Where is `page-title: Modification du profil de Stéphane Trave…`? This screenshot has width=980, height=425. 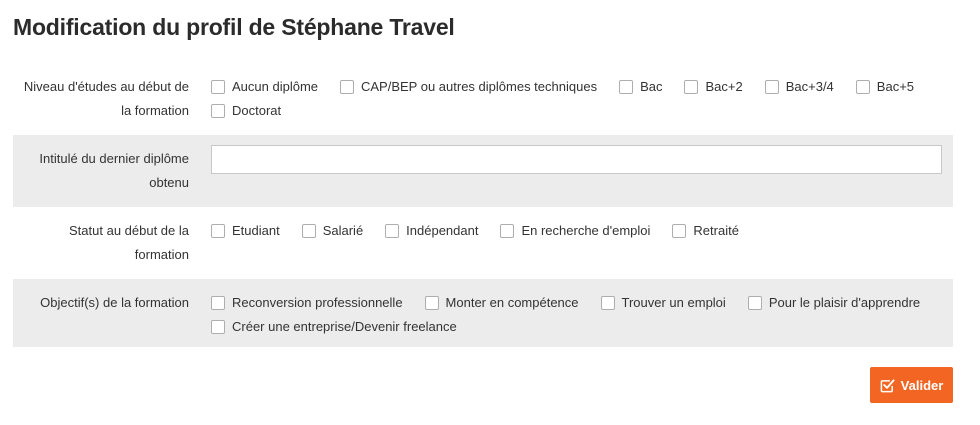 page-title: Modification du profil de Stéphane Trave… is located at coordinates (234, 27).